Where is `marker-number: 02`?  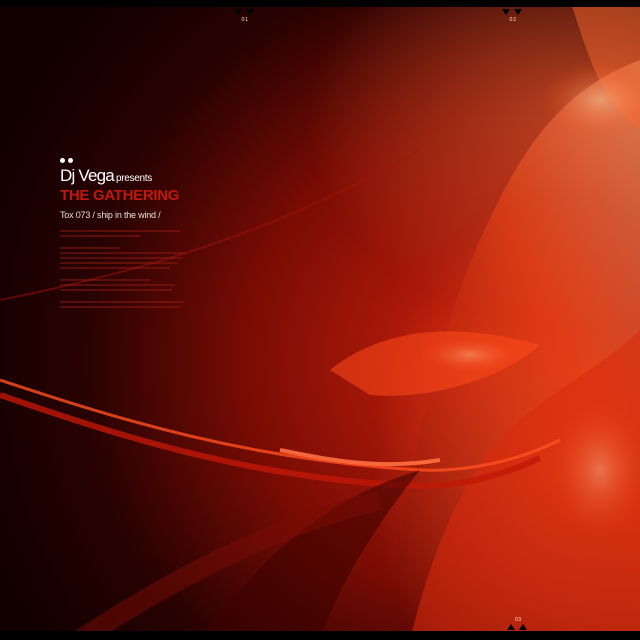
marker-number: 02 is located at coordinates (513, 20).